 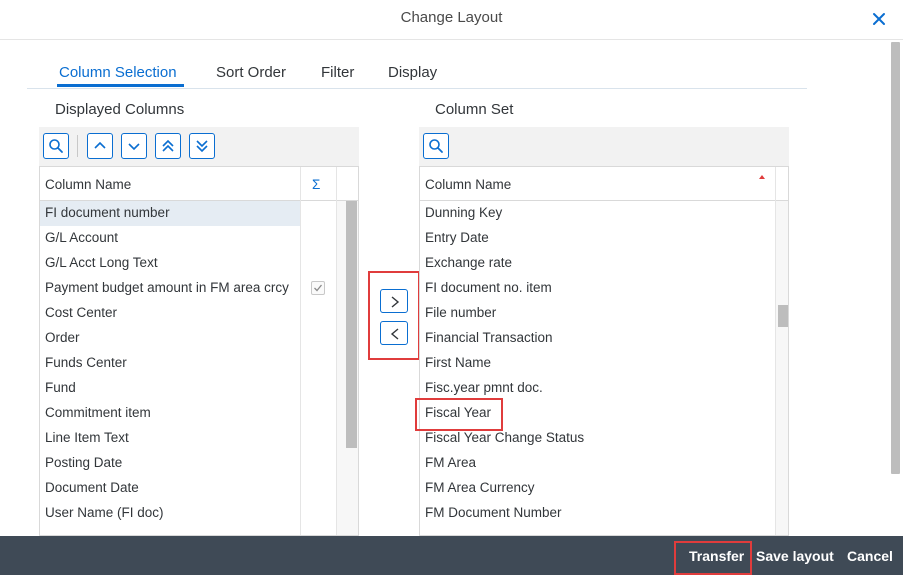 I want to click on list-item: User Name (FI doc), so click(x=170, y=513).